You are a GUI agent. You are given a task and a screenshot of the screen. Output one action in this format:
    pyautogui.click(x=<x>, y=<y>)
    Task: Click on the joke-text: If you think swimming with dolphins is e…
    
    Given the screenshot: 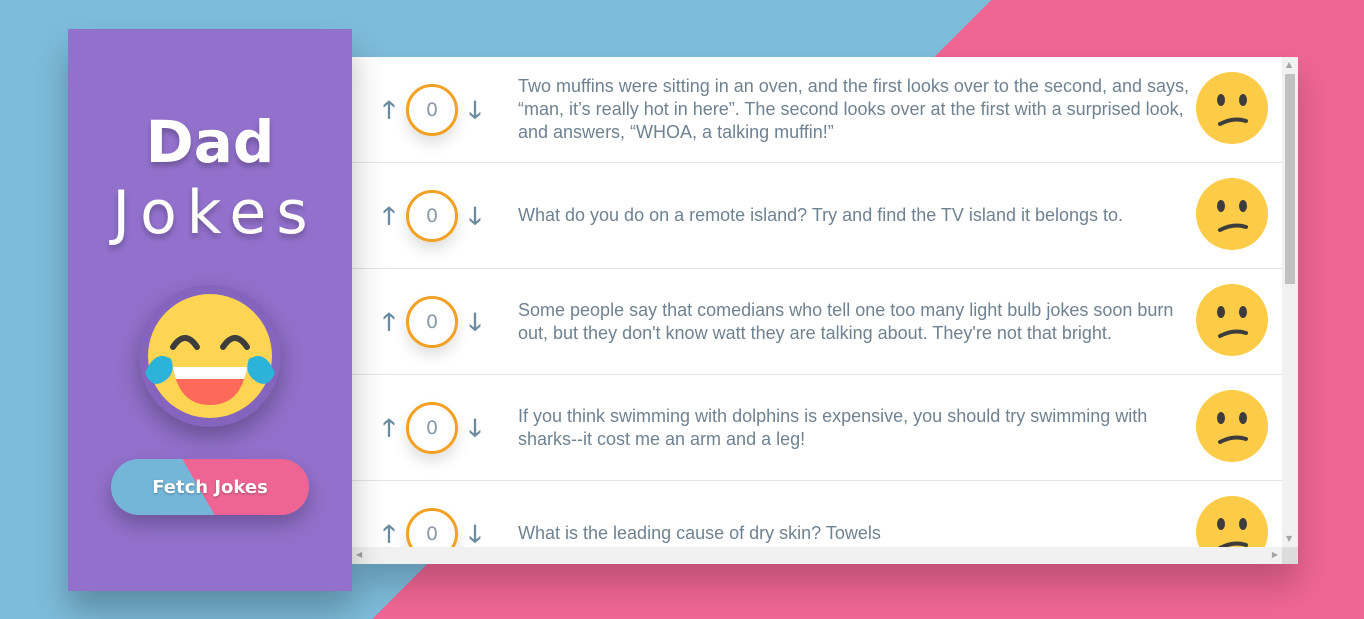 What is the action you would take?
    pyautogui.click(x=833, y=427)
    